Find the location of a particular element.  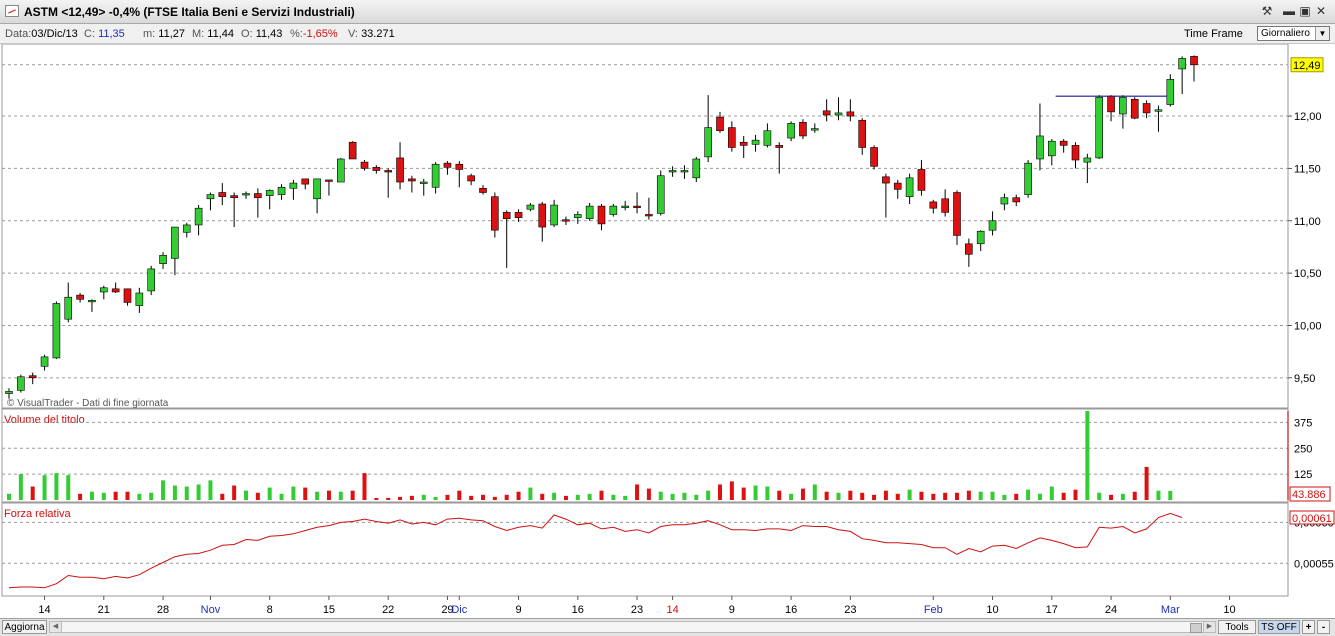

info-volume: V: 33.271 is located at coordinates (371, 34).